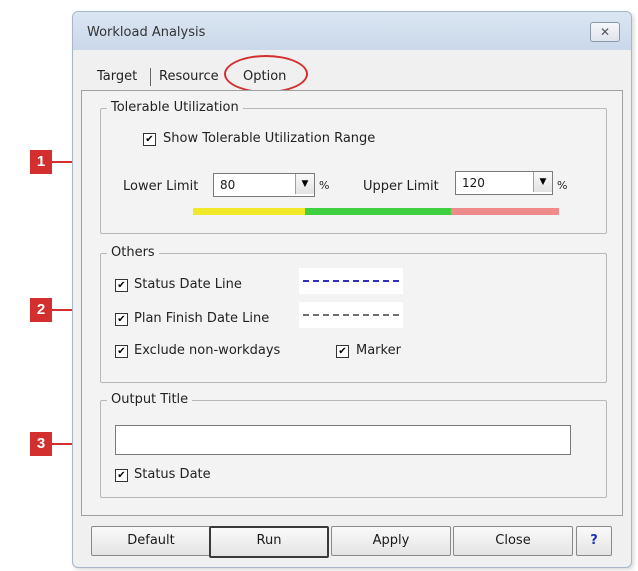 This screenshot has height=571, width=638. I want to click on lower-limit-value: 80, so click(228, 185).